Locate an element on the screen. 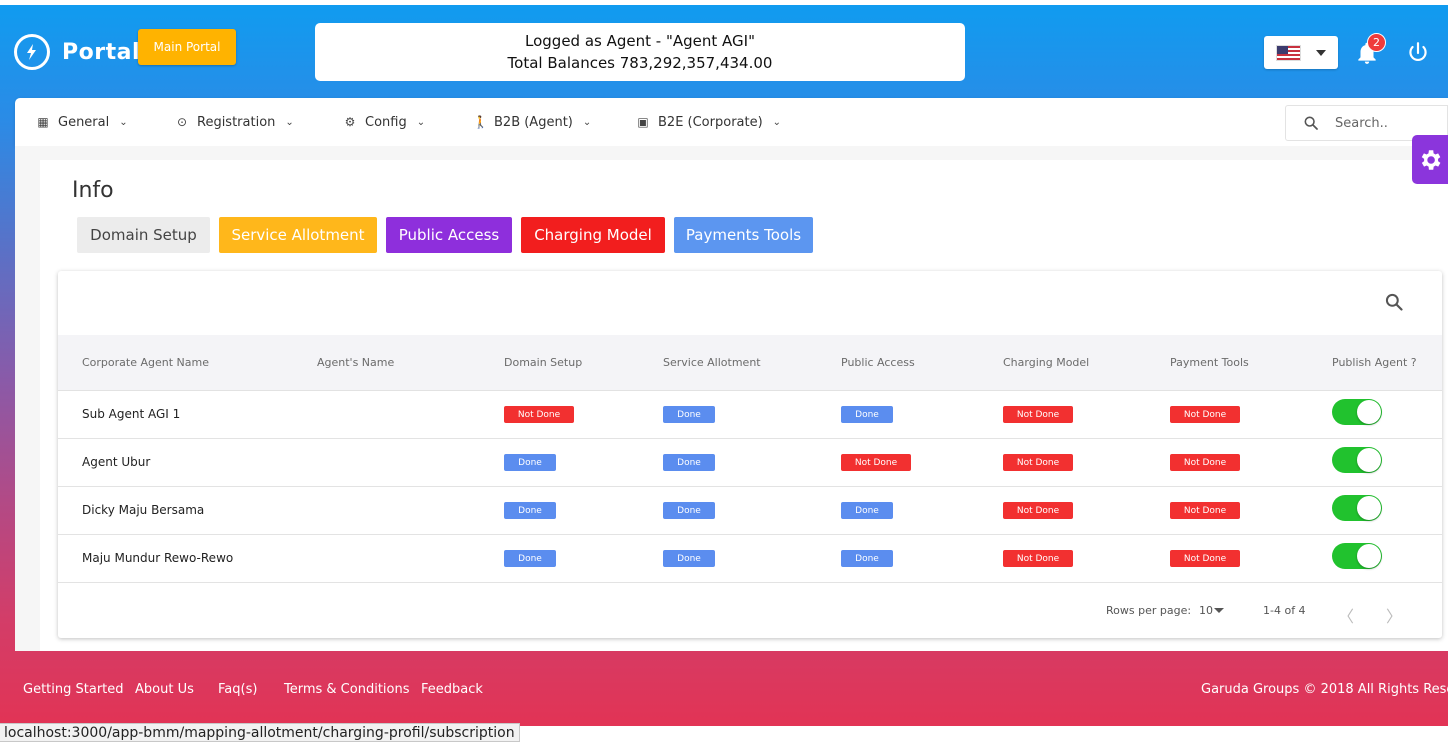 Image resolution: width=1448 pixels, height=742 pixels. tab-domain-setup: Domain Setup is located at coordinates (143, 235).